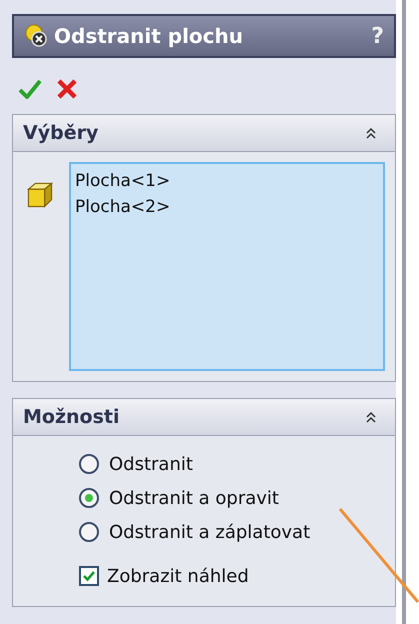  What do you see at coordinates (60, 133) in the screenshot?
I see `section-title: Výběry` at bounding box center [60, 133].